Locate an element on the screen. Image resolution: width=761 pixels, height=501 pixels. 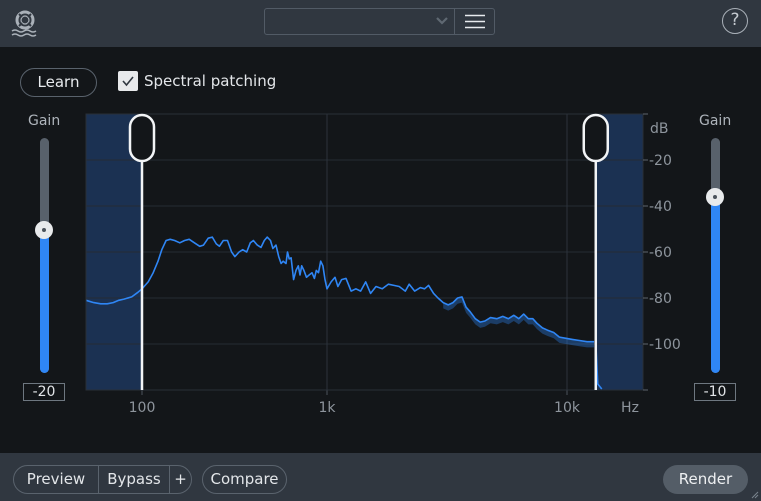
render-button: Render is located at coordinates (705, 479).